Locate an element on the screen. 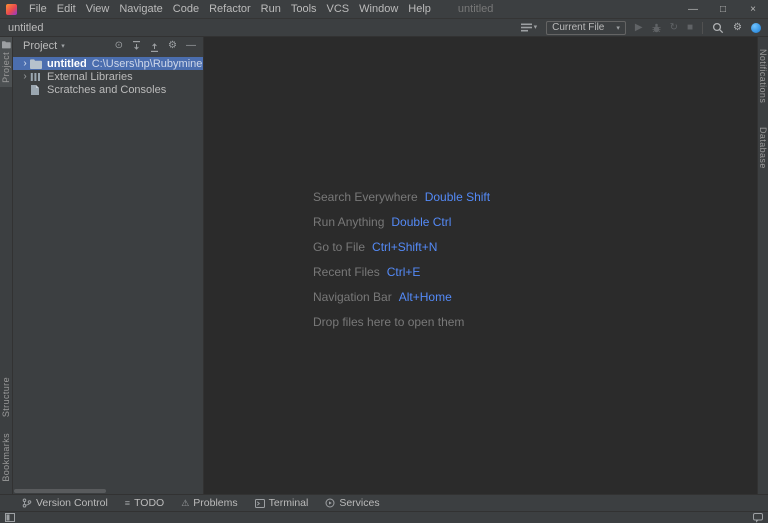 This screenshot has width=768, height=523. expand-all-icon is located at coordinates (136, 46).